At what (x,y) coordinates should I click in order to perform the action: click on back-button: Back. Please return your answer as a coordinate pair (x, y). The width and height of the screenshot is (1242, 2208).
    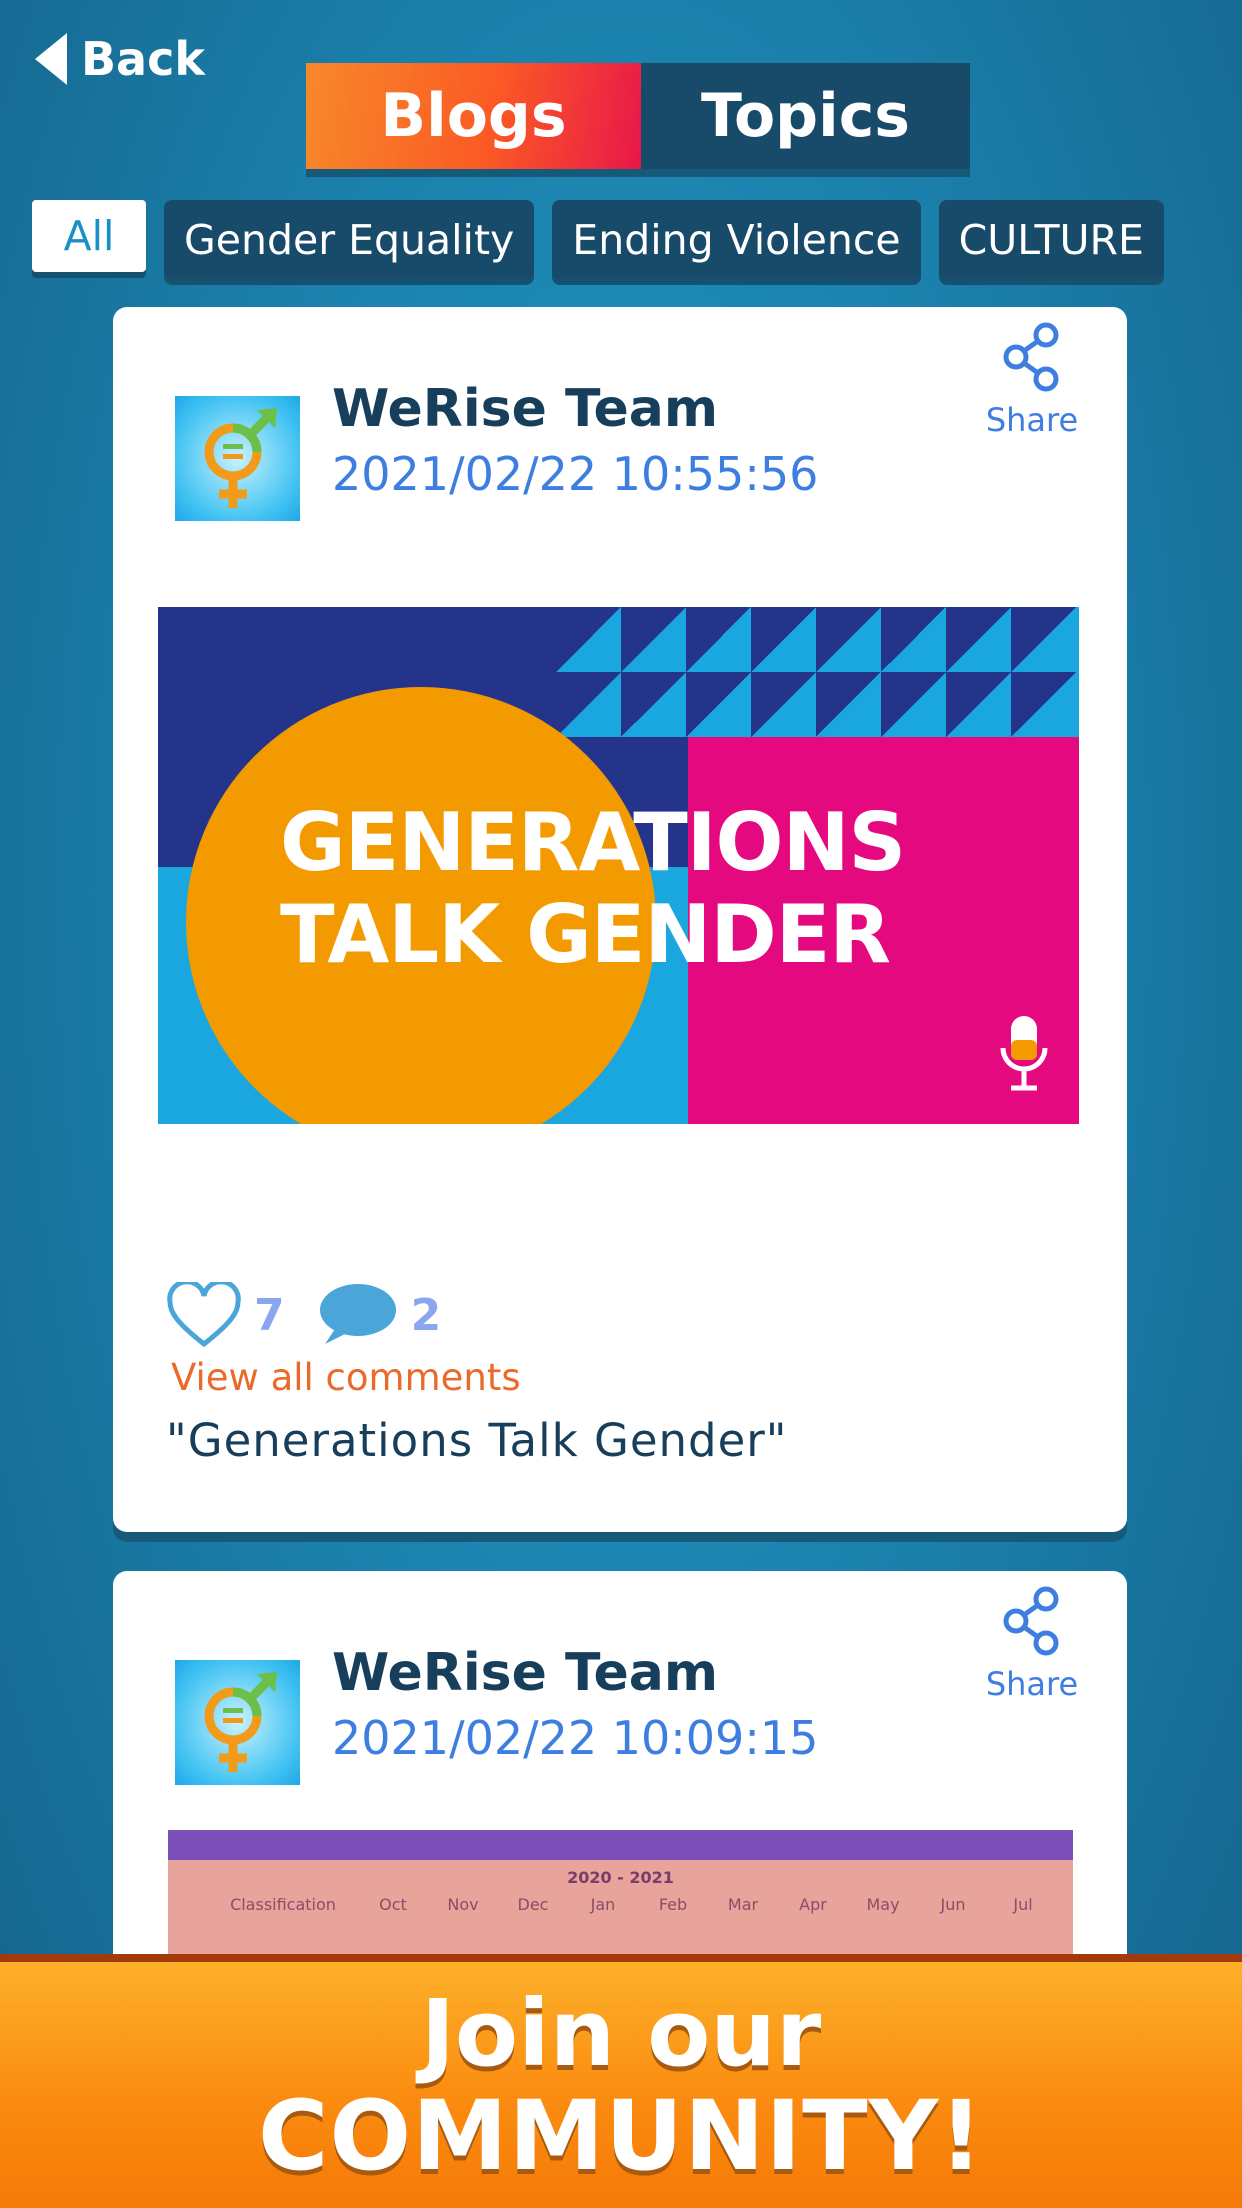
    Looking at the image, I should click on (120, 59).